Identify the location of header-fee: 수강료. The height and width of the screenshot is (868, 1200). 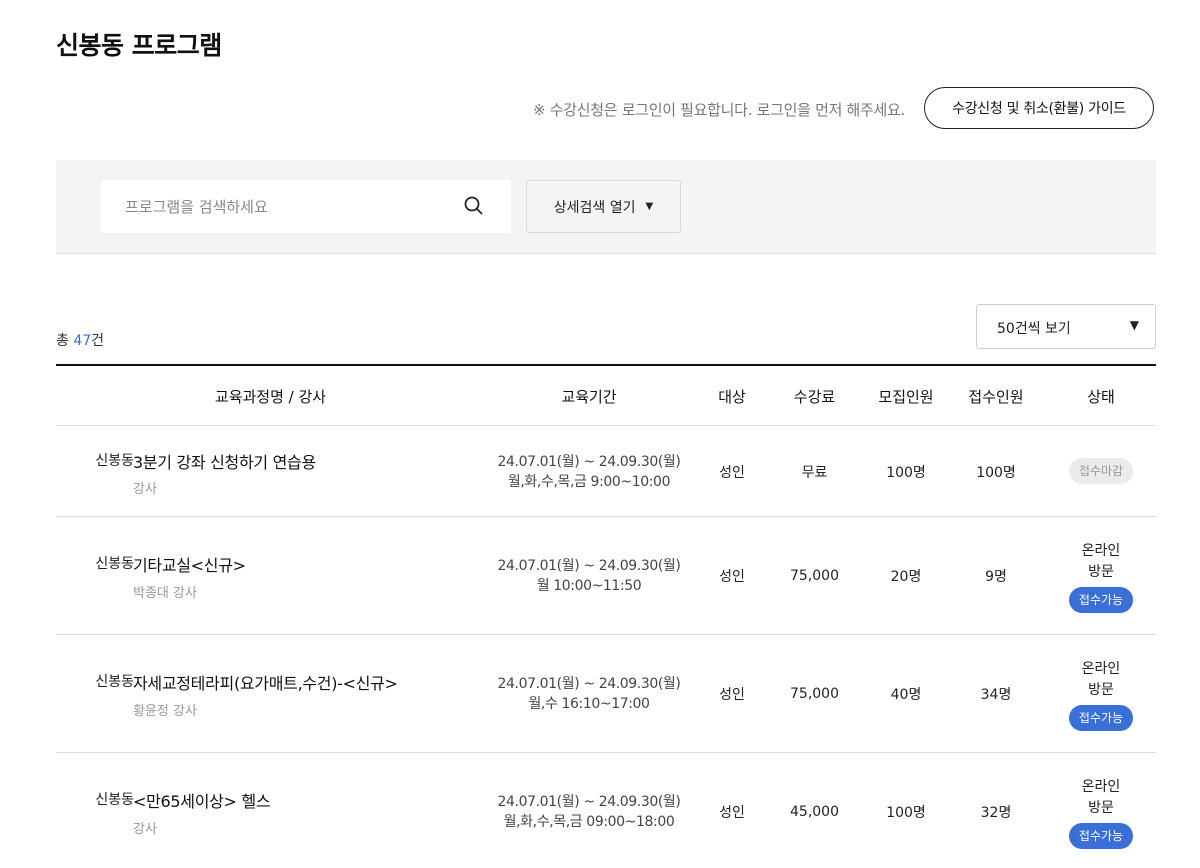
(814, 396).